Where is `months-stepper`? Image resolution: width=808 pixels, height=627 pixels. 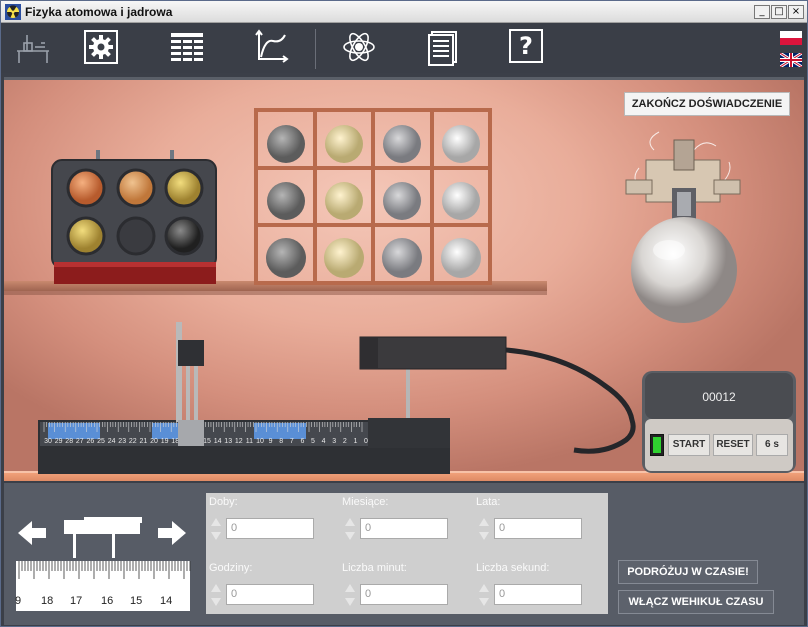 months-stepper is located at coordinates (350, 530).